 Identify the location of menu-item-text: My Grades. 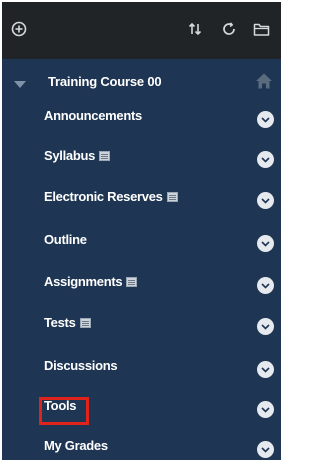
(76, 445).